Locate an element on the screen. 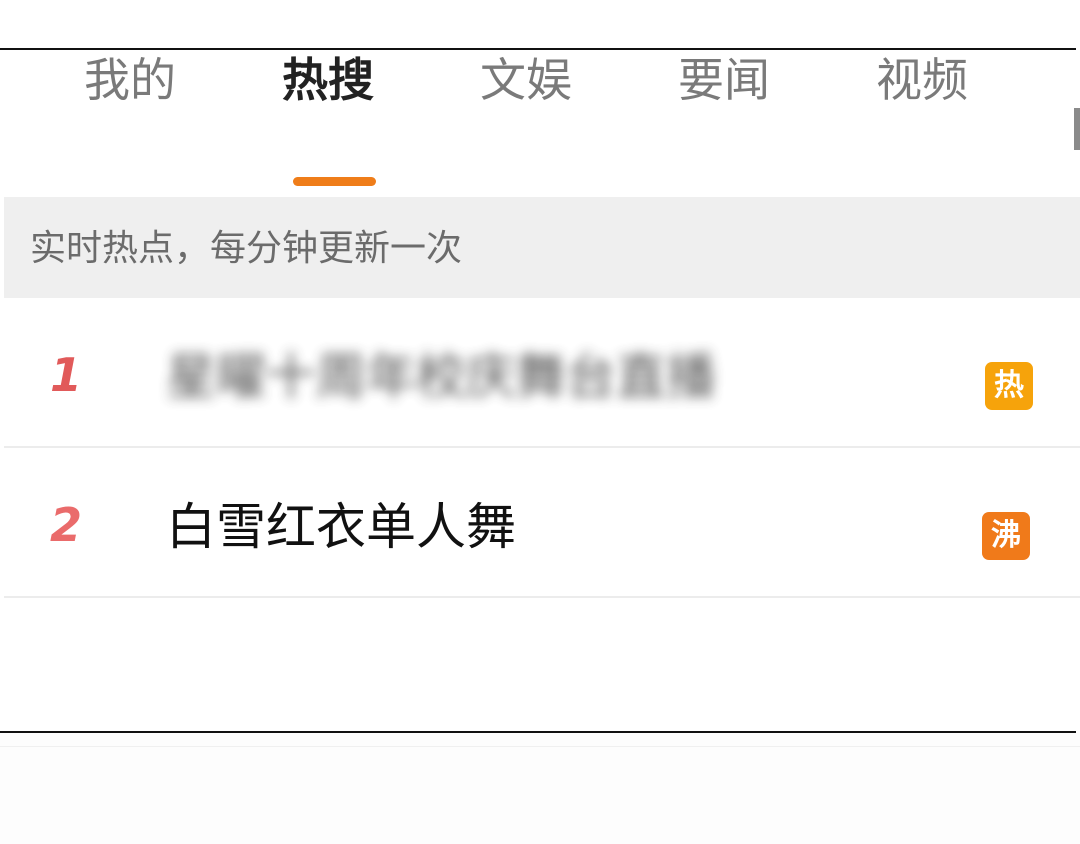 Image resolution: width=1080 pixels, height=844 pixels. info-strip: 实时热点，每分钟更新一次 is located at coordinates (542, 247).